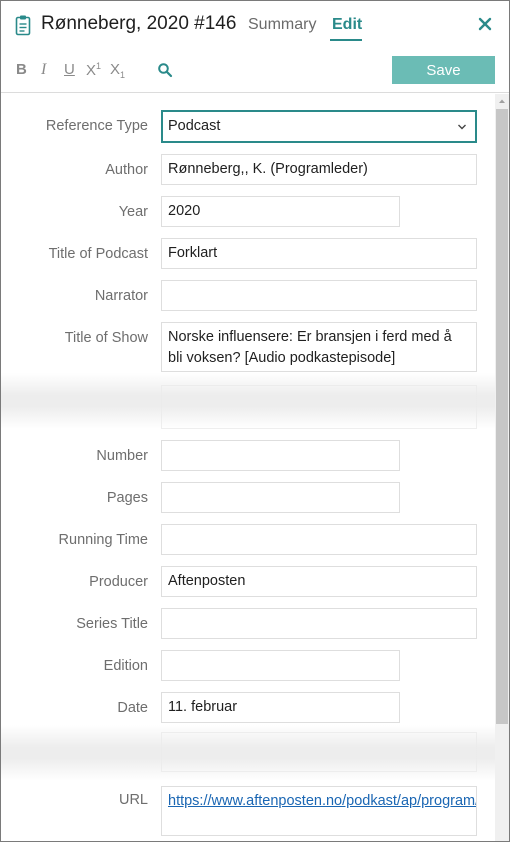 Image resolution: width=510 pixels, height=842 pixels. Describe the element at coordinates (194, 126) in the screenshot. I see `reference-type-value: Podcast` at that location.